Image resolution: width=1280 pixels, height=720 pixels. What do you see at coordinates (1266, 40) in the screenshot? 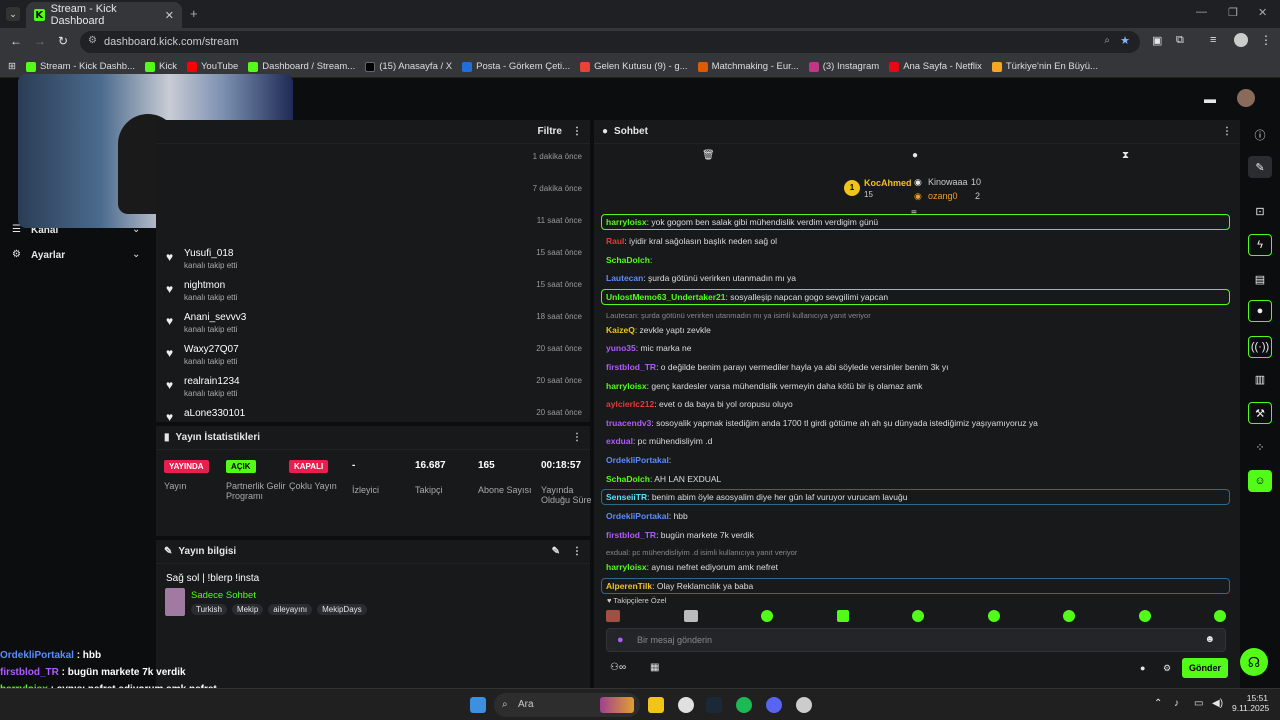
I see `browser-menu-icon: ⋮` at bounding box center [1266, 40].